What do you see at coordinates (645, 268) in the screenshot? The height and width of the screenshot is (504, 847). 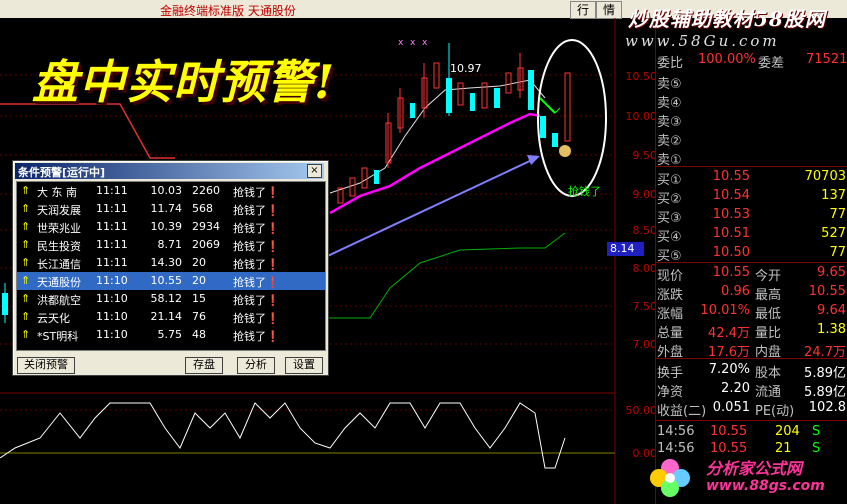 I see `price-tick: 8.00` at bounding box center [645, 268].